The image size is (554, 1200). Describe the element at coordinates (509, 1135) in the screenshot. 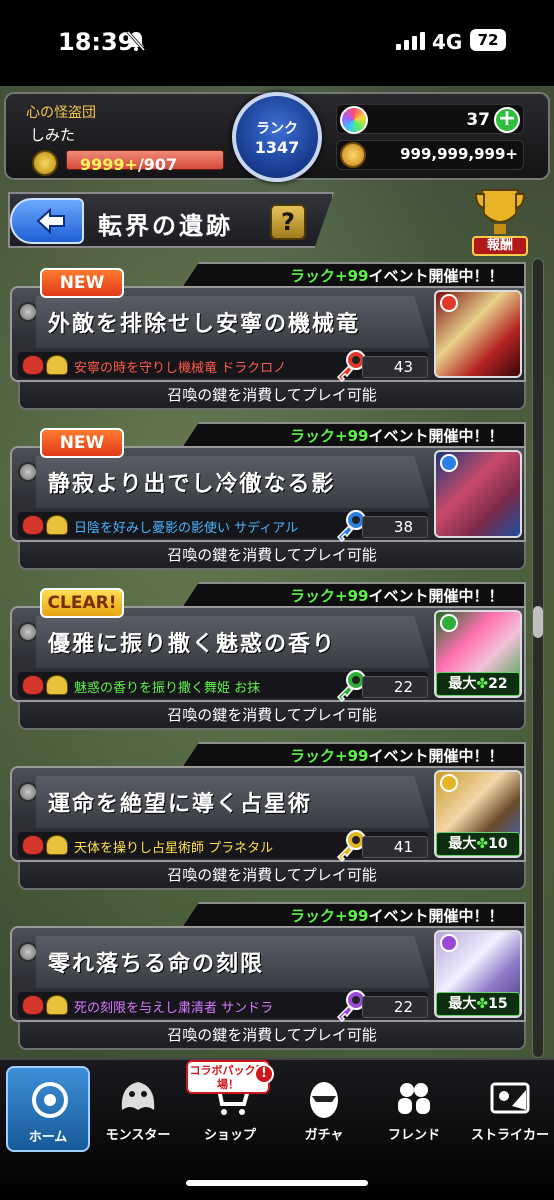

I see `nav-label: ストライカー` at that location.